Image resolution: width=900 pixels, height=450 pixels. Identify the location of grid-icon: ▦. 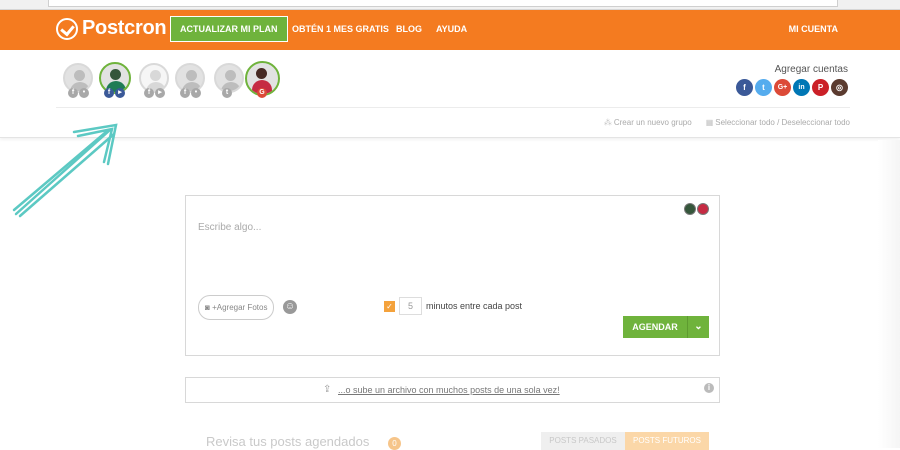
(709, 122).